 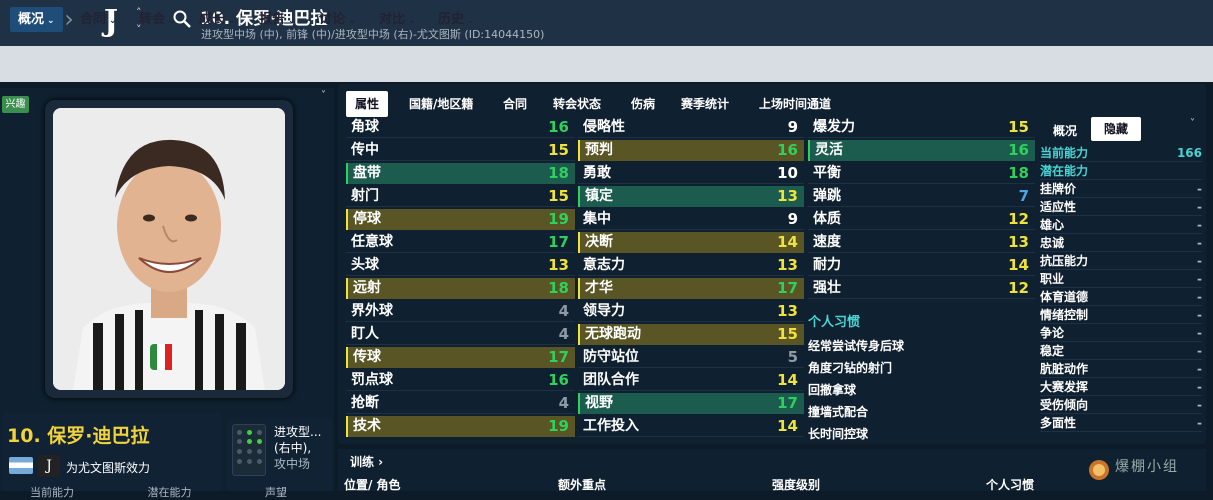 What do you see at coordinates (366, 461) in the screenshot?
I see `training-title: 训练 ›` at bounding box center [366, 461].